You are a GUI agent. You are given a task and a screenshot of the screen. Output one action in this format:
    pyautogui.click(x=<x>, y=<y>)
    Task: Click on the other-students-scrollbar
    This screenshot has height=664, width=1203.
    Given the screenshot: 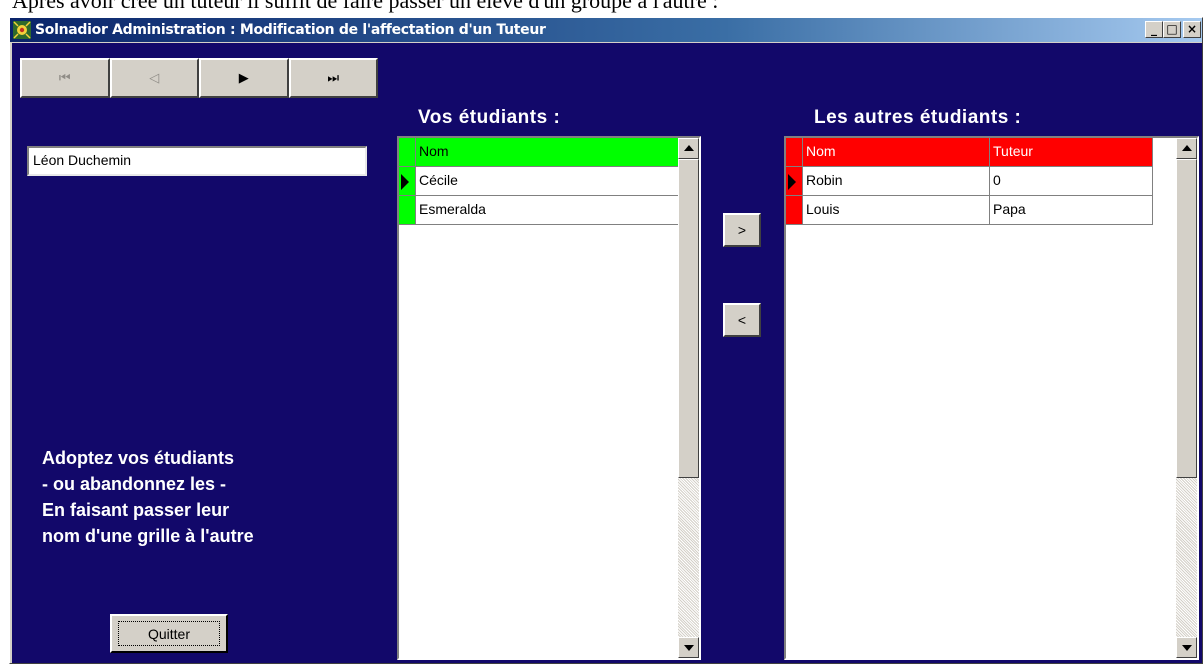 What is the action you would take?
    pyautogui.click(x=1186, y=398)
    